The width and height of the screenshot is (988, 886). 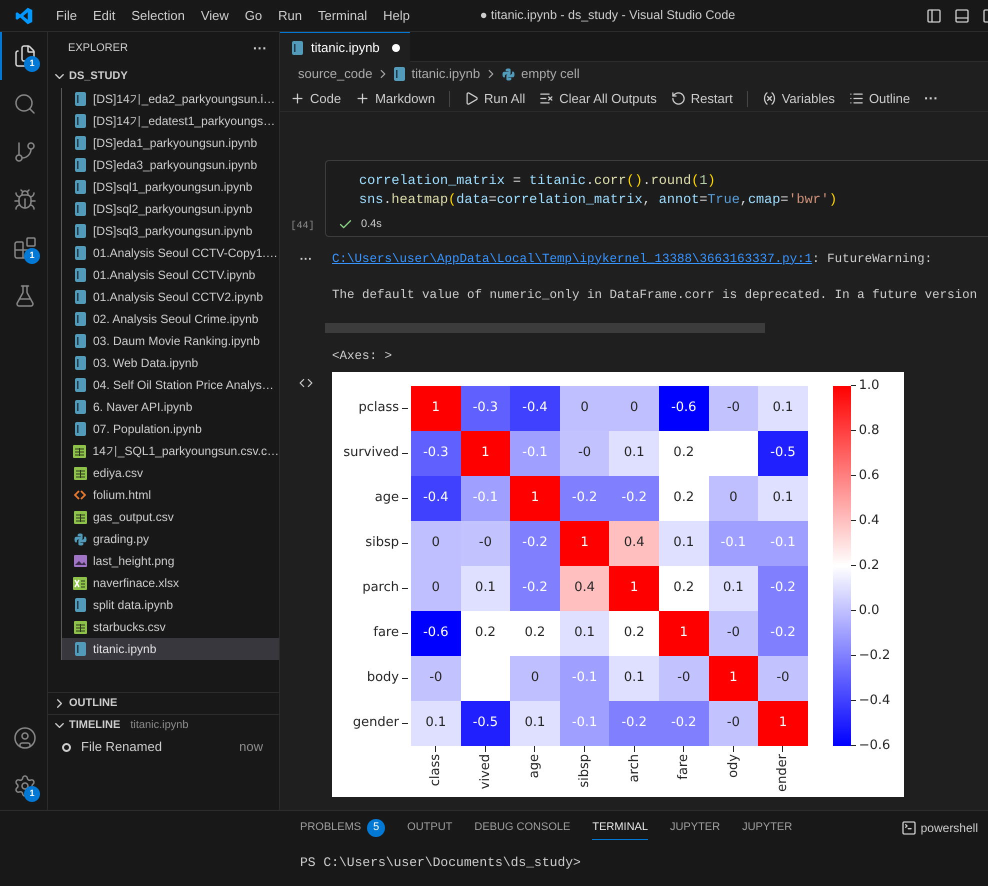 What do you see at coordinates (396, 16) in the screenshot?
I see `menu-item: Help` at bounding box center [396, 16].